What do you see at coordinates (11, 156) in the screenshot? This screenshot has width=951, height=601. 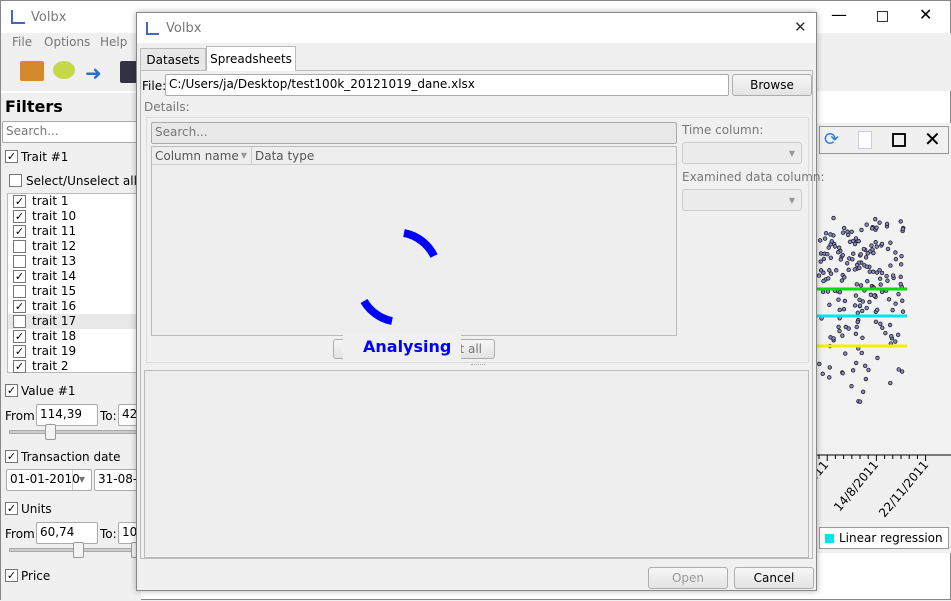 I see `trait-group-checkbox: ✓` at bounding box center [11, 156].